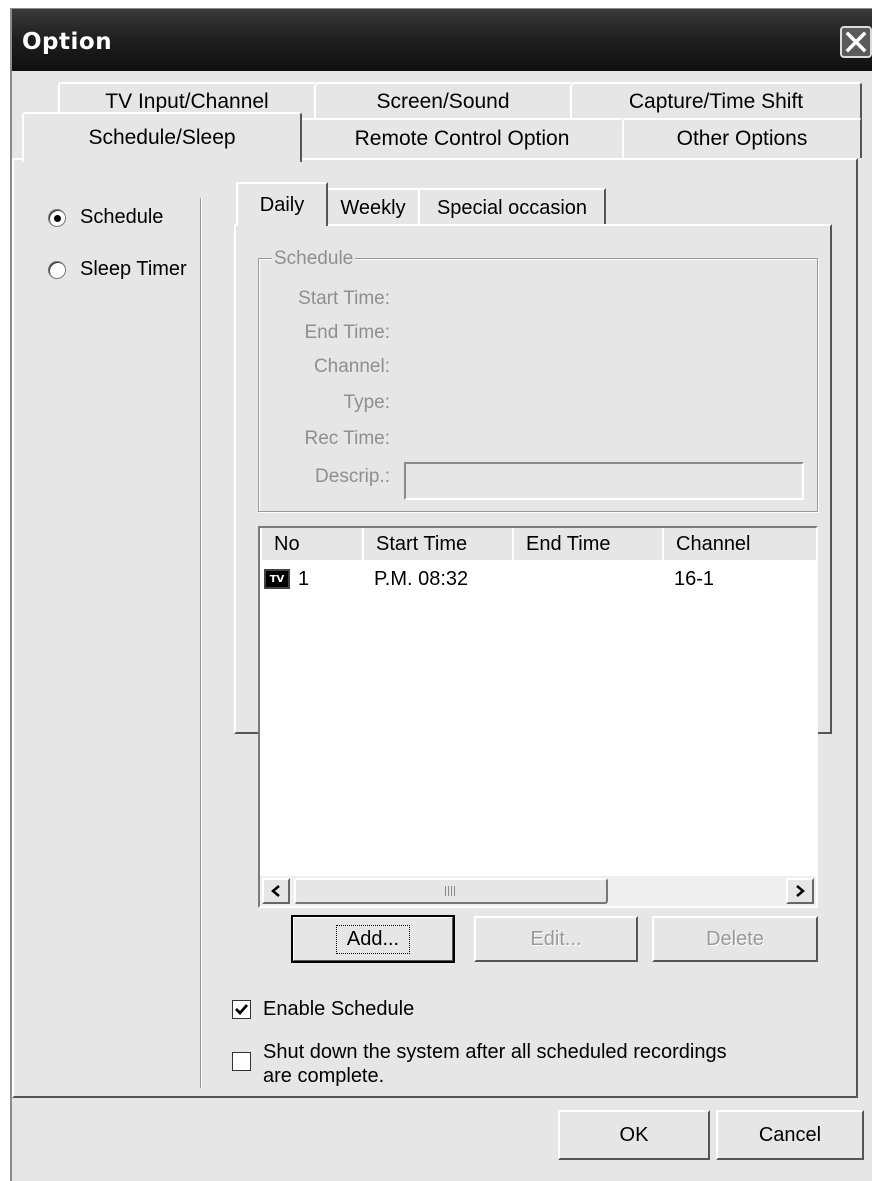 The width and height of the screenshot is (874, 1181). I want to click on checkmark-icon, so click(242, 1010).